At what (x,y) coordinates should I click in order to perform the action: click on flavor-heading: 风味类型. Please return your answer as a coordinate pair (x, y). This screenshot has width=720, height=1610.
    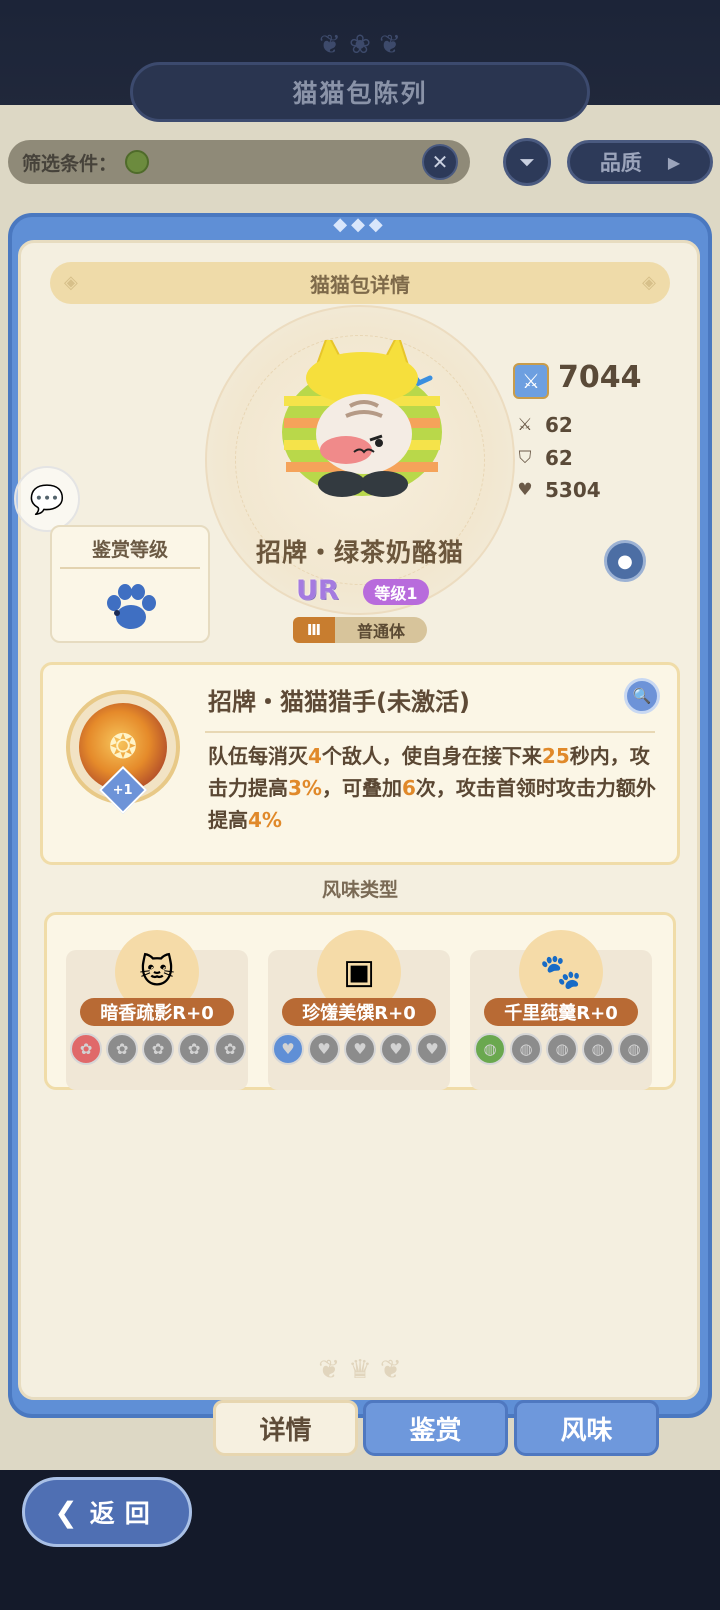
    Looking at the image, I should click on (359, 890).